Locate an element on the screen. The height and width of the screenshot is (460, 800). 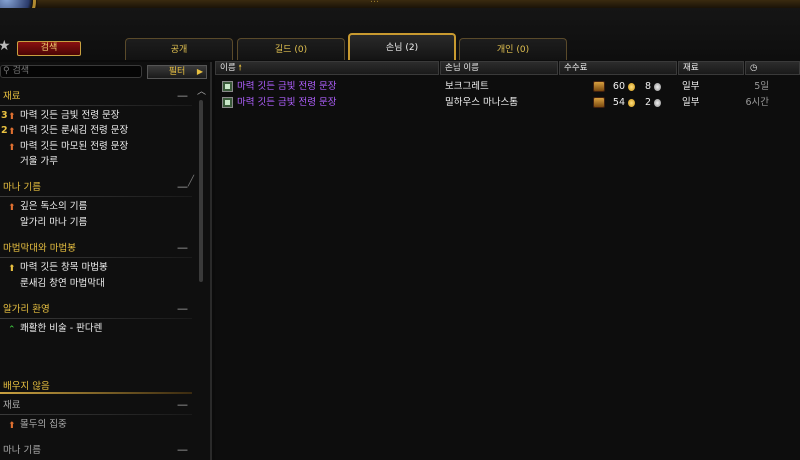
table-row: 마력 깃든 금빛 전령 문장 밀하우스 마나스톰 54 2 일부 6시간 is located at coordinates (509, 103).